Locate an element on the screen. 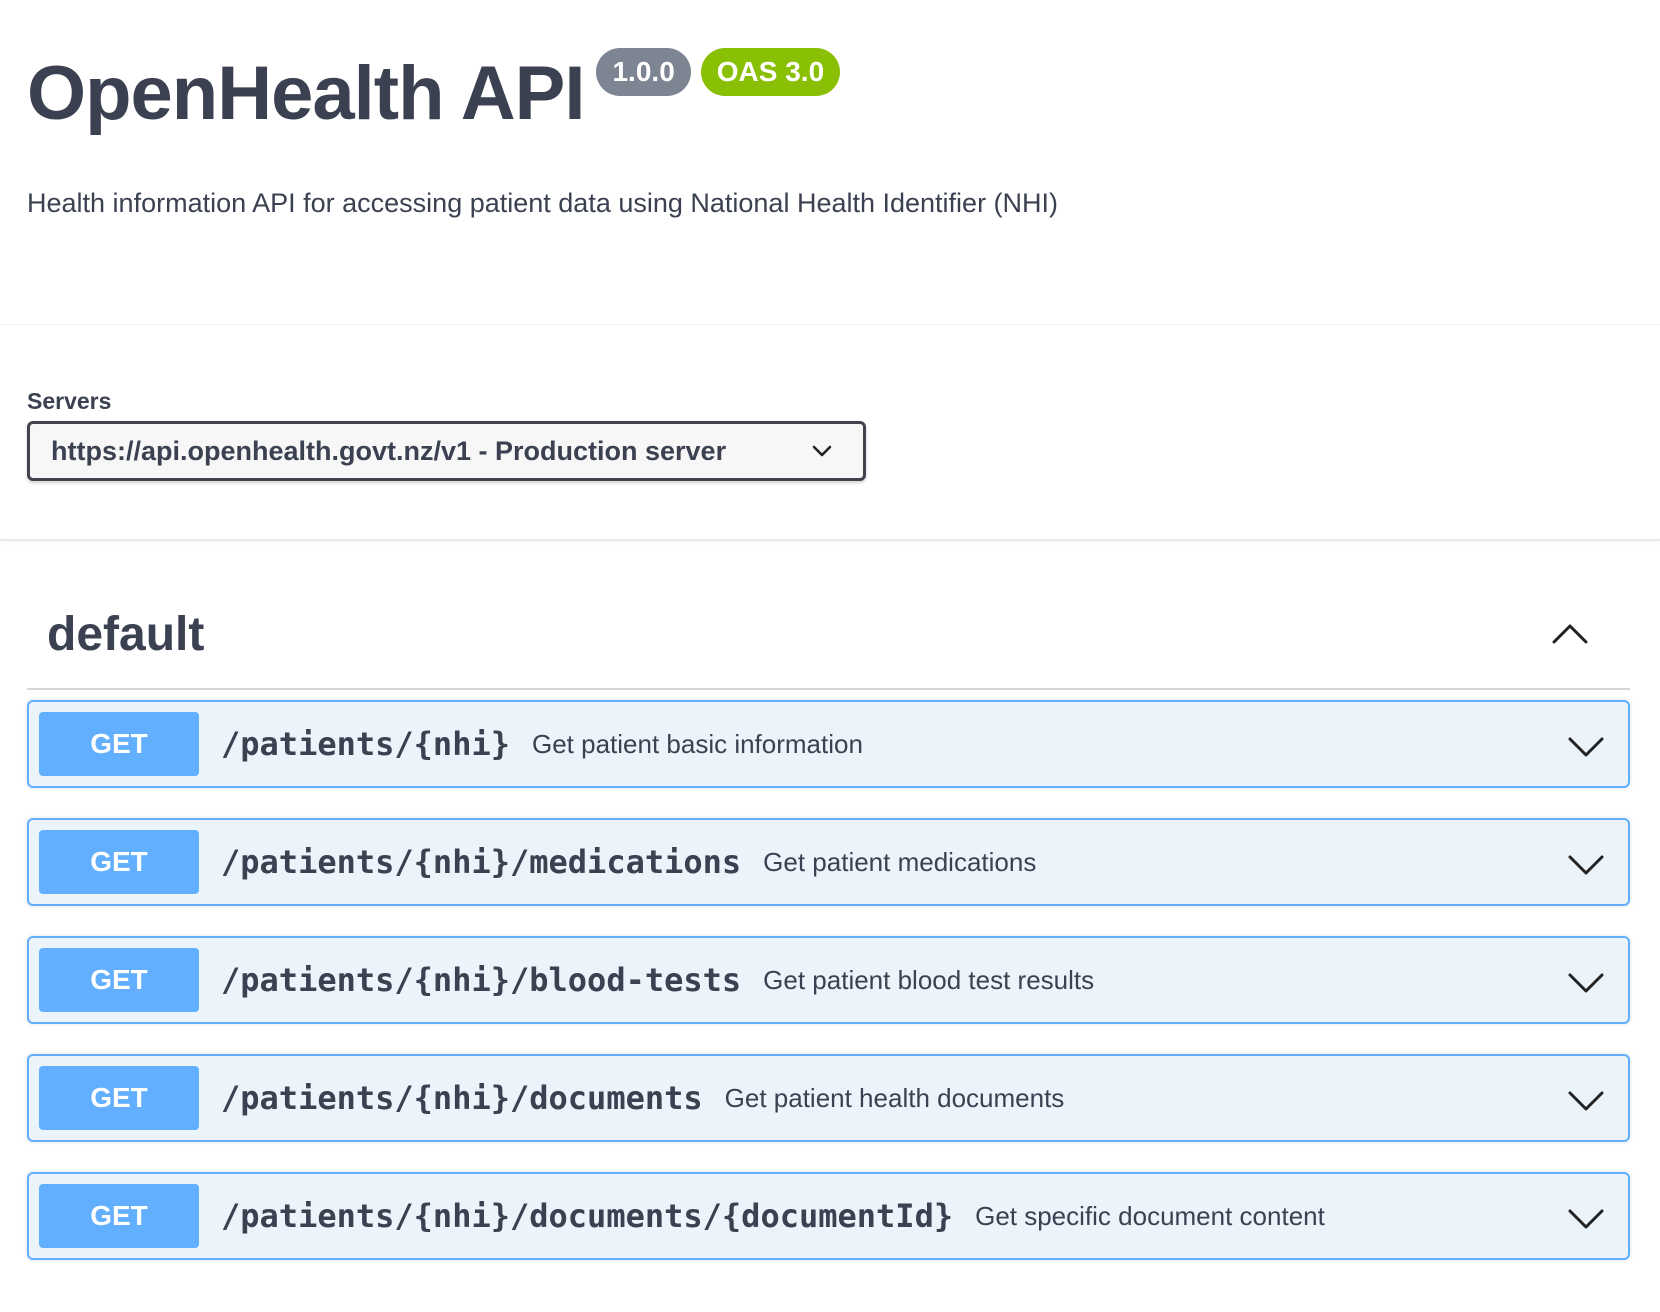 This screenshot has height=1312, width=1660. chevron-up-icon is located at coordinates (1570, 634).